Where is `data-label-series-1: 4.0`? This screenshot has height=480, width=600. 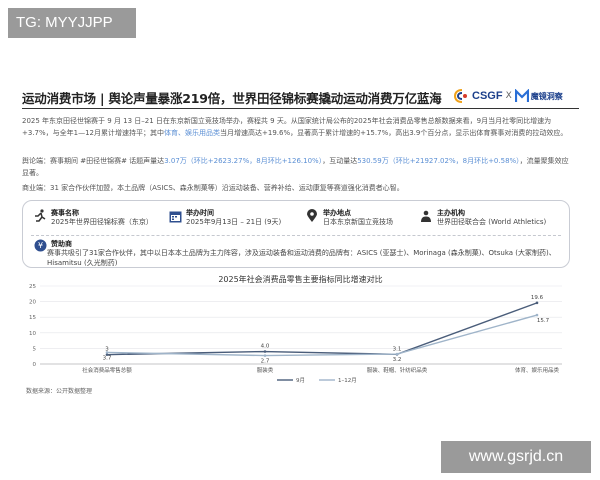
data-label-series-1: 4.0 is located at coordinates (265, 347).